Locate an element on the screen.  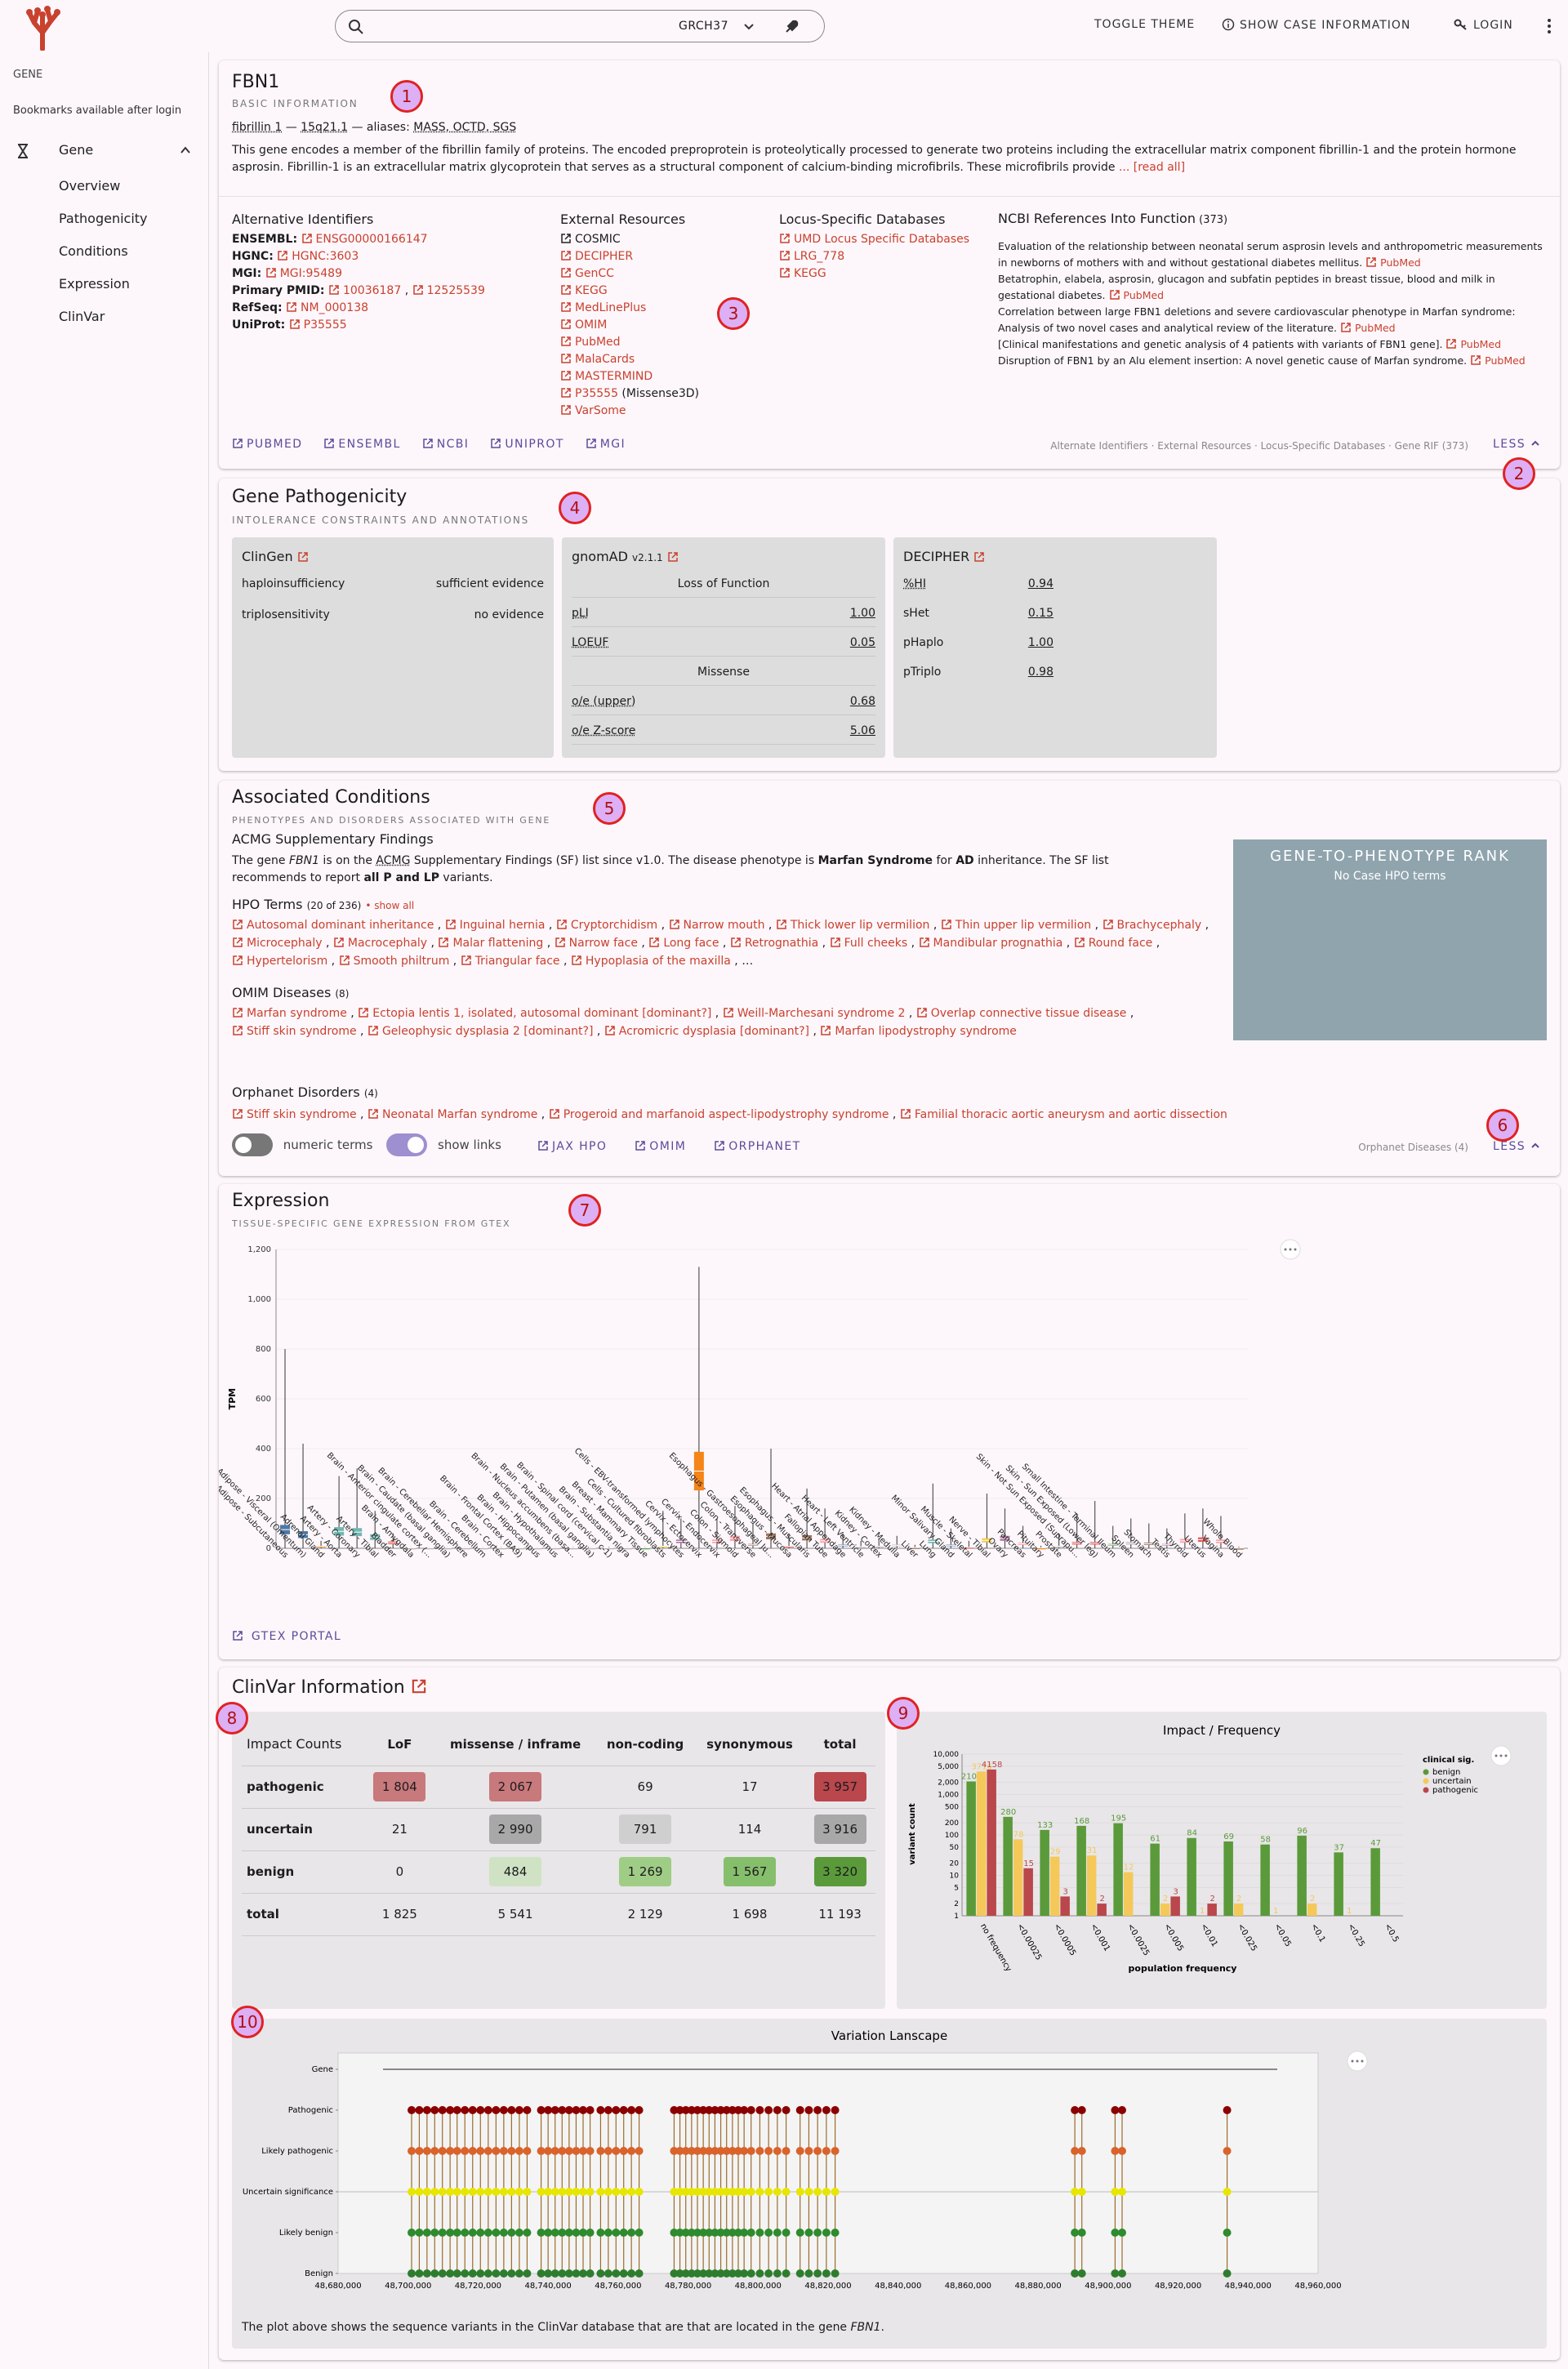
term-link: Long face is located at coordinates (691, 943).